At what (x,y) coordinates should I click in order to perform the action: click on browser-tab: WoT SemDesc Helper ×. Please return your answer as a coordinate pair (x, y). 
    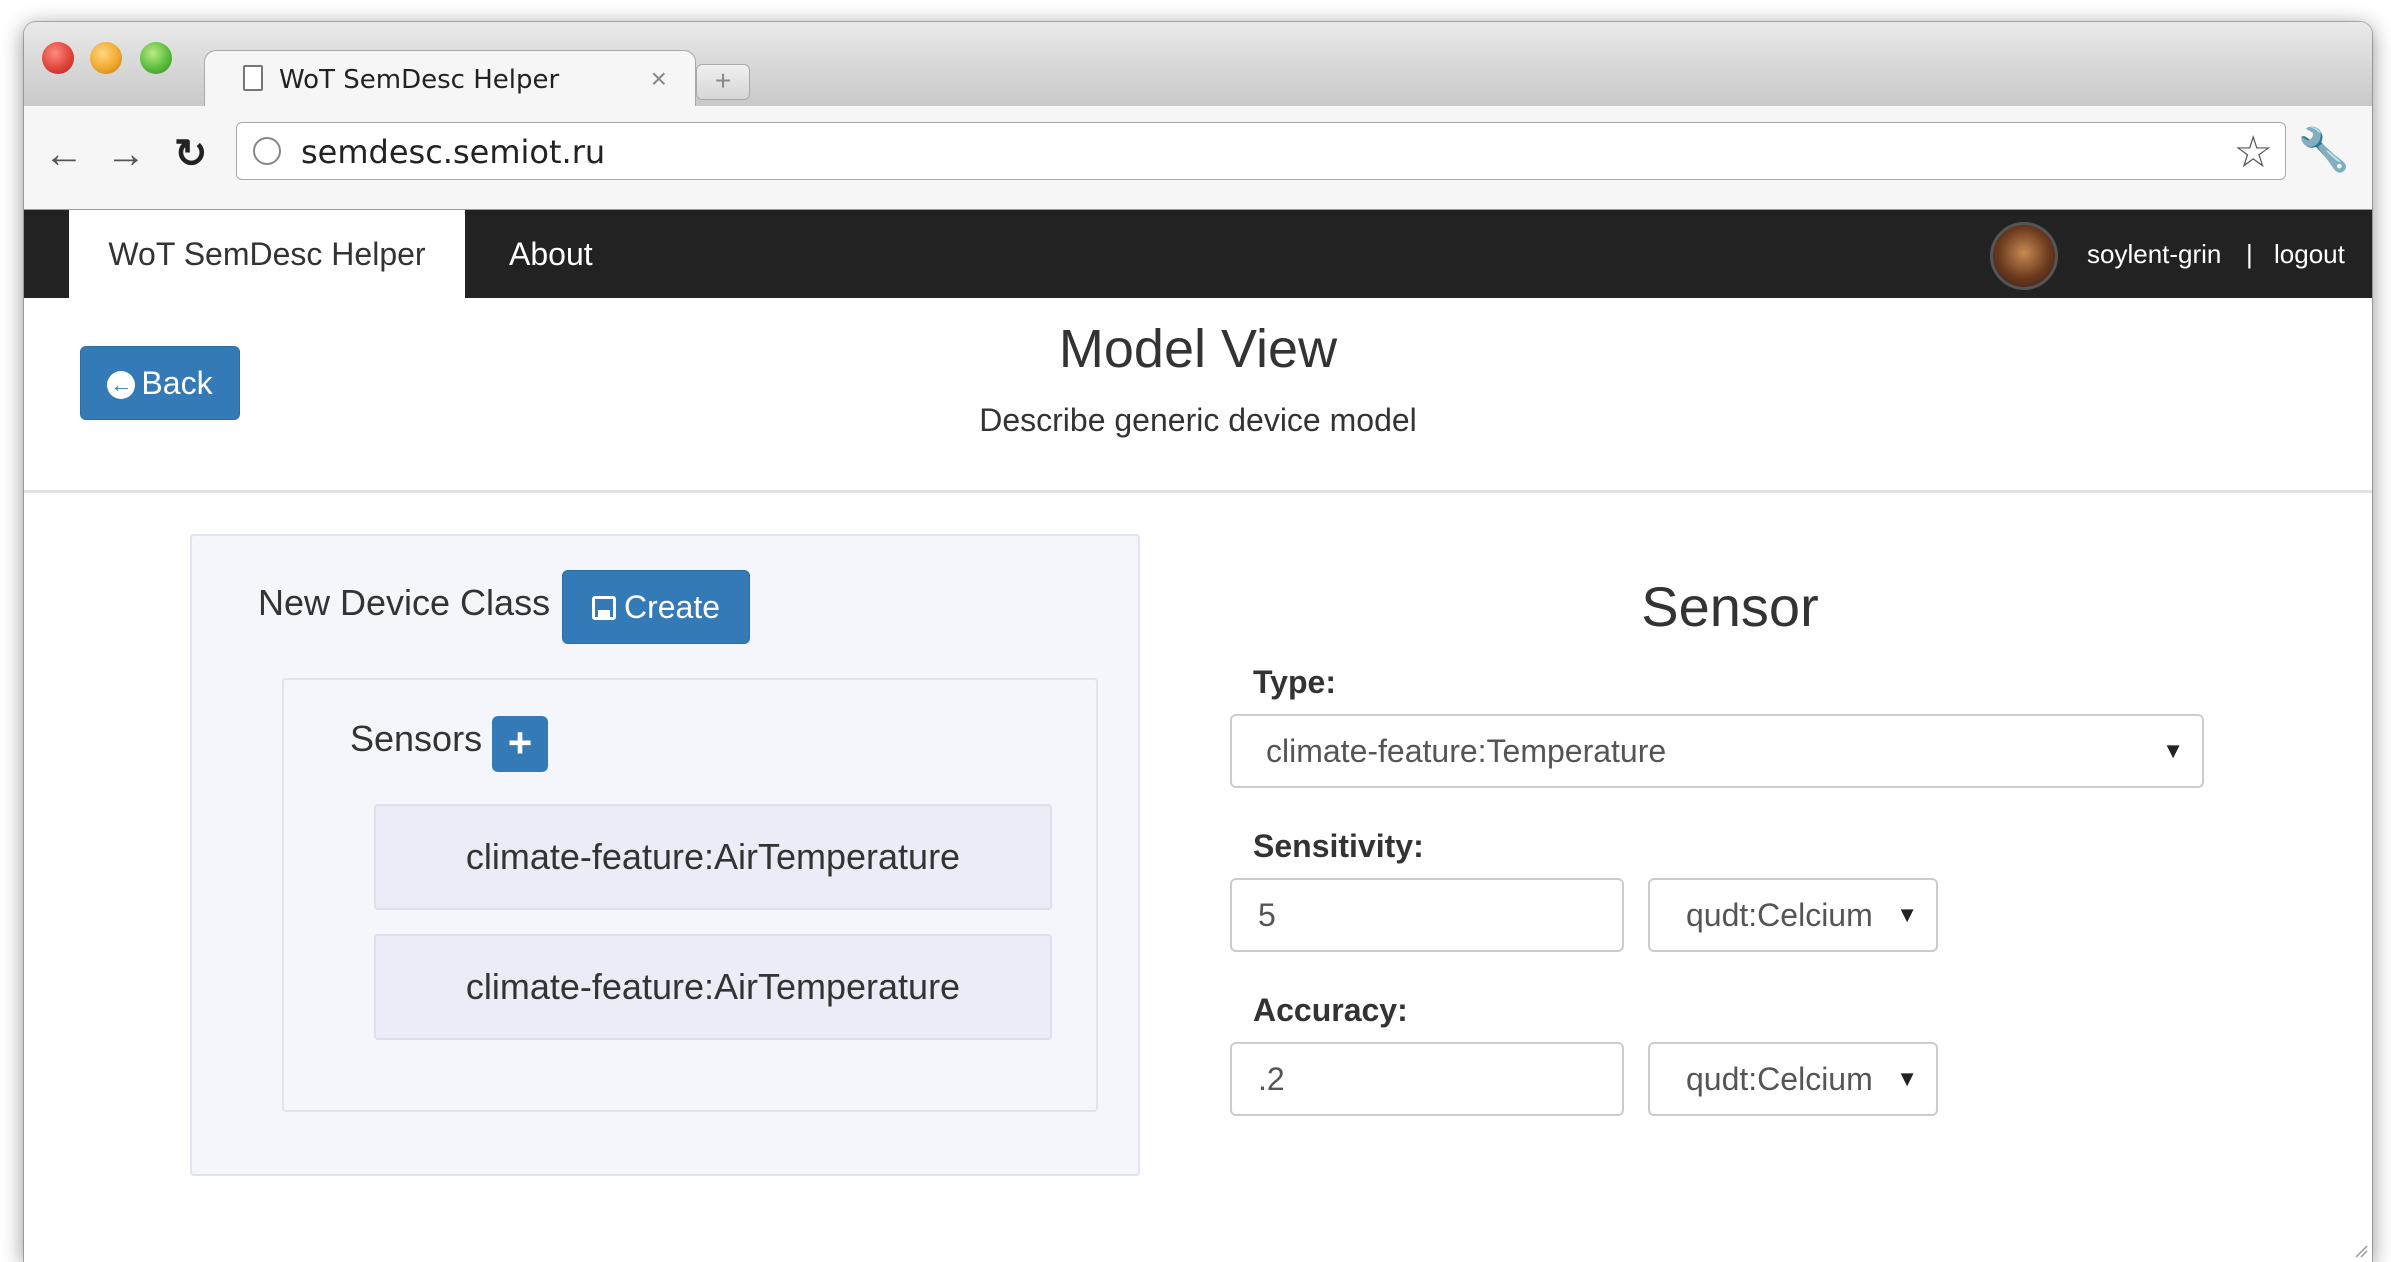
    Looking at the image, I should click on (450, 79).